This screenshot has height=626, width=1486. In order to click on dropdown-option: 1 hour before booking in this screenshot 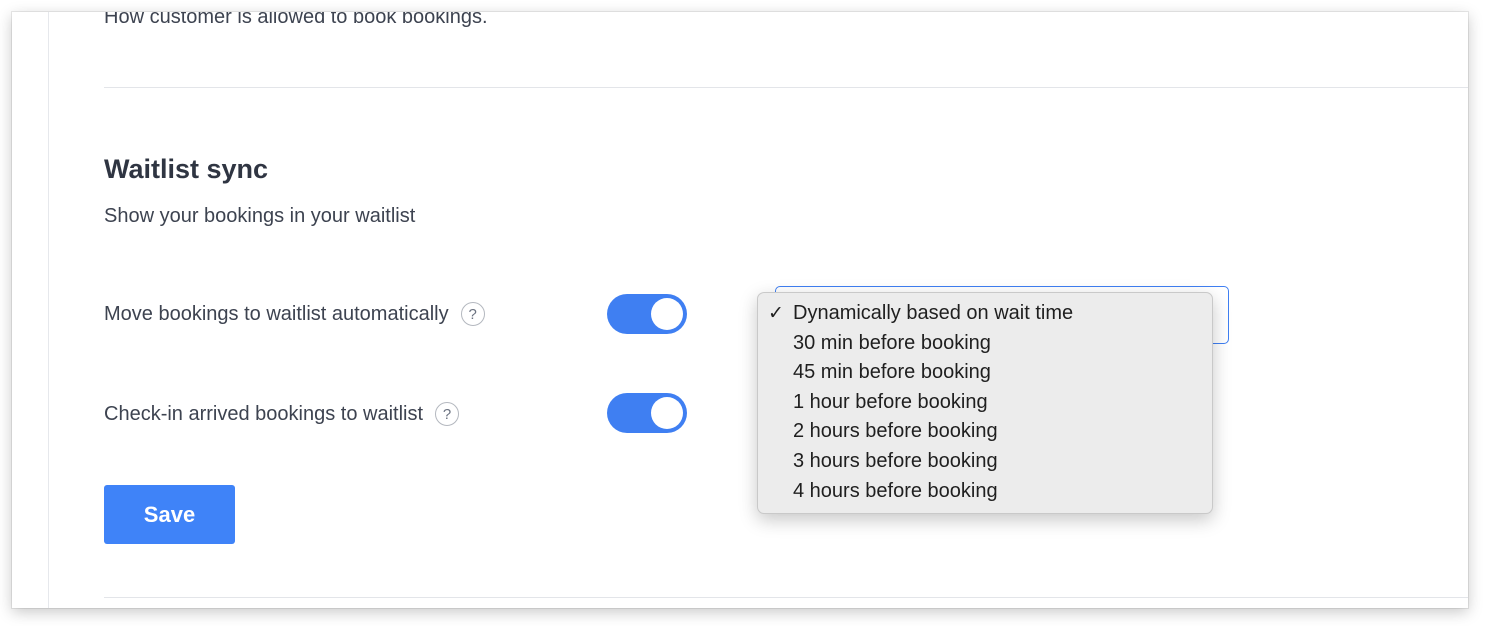, I will do `click(985, 403)`.